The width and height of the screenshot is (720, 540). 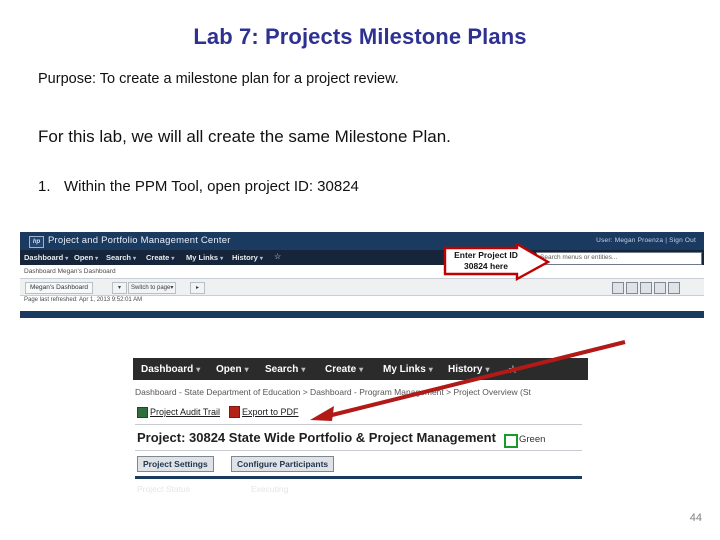 I want to click on switch-to-page-button: Switch to page▾, so click(x=152, y=288).